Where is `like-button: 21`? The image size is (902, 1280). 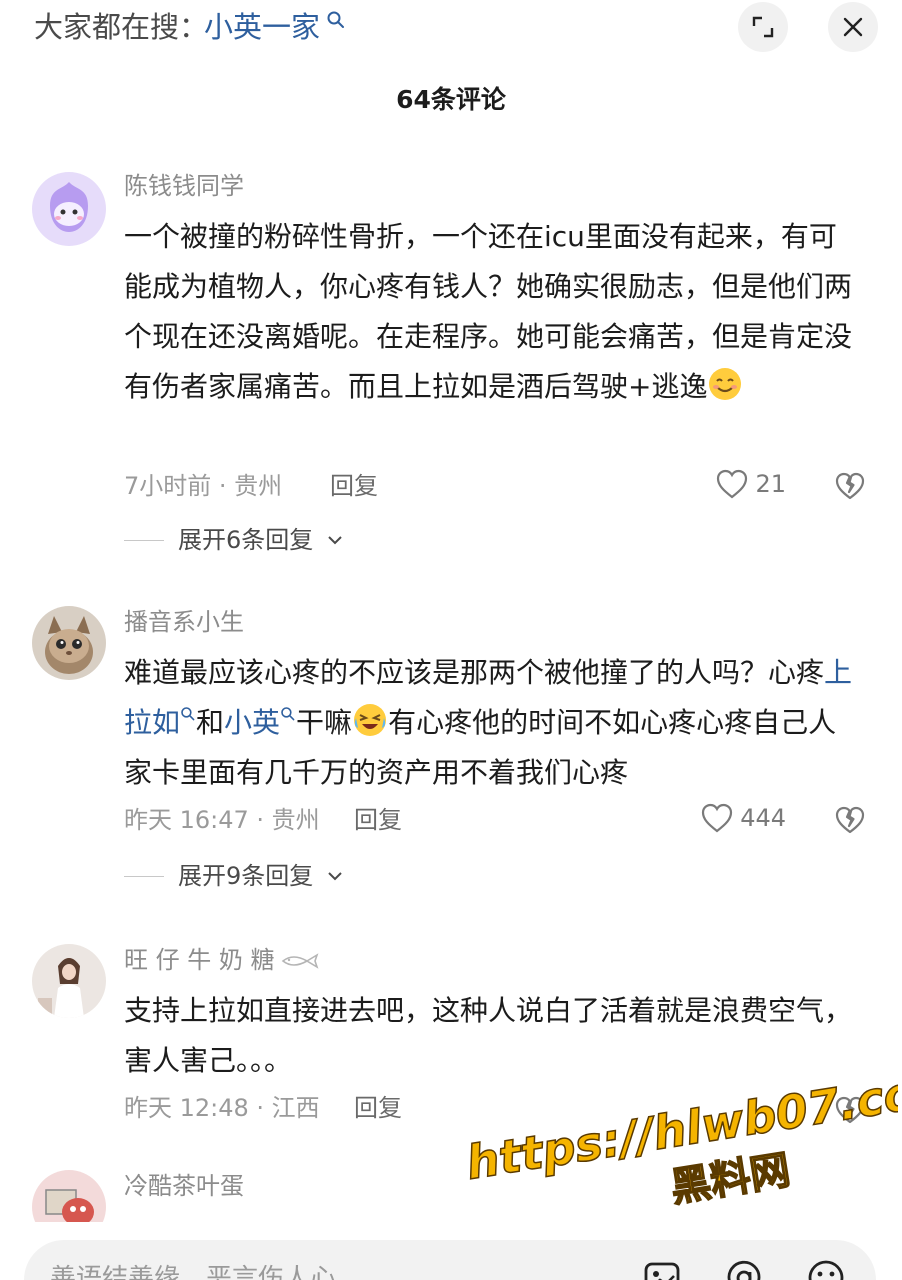 like-button: 21 is located at coordinates (750, 484).